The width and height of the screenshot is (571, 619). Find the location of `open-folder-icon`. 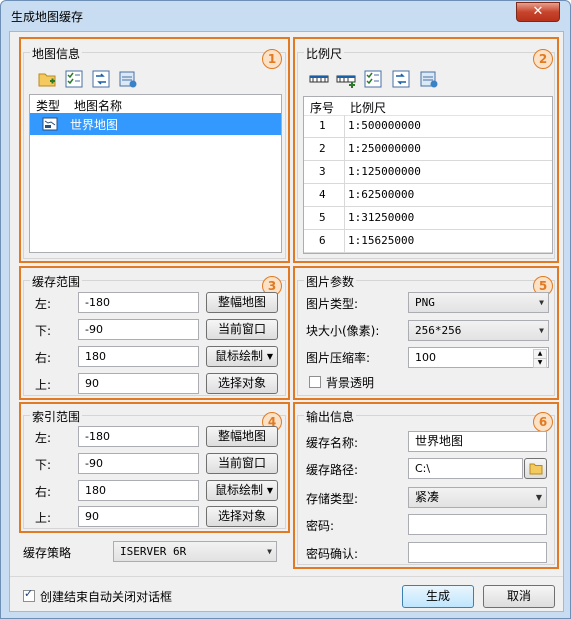

open-folder-icon is located at coordinates (47, 79).